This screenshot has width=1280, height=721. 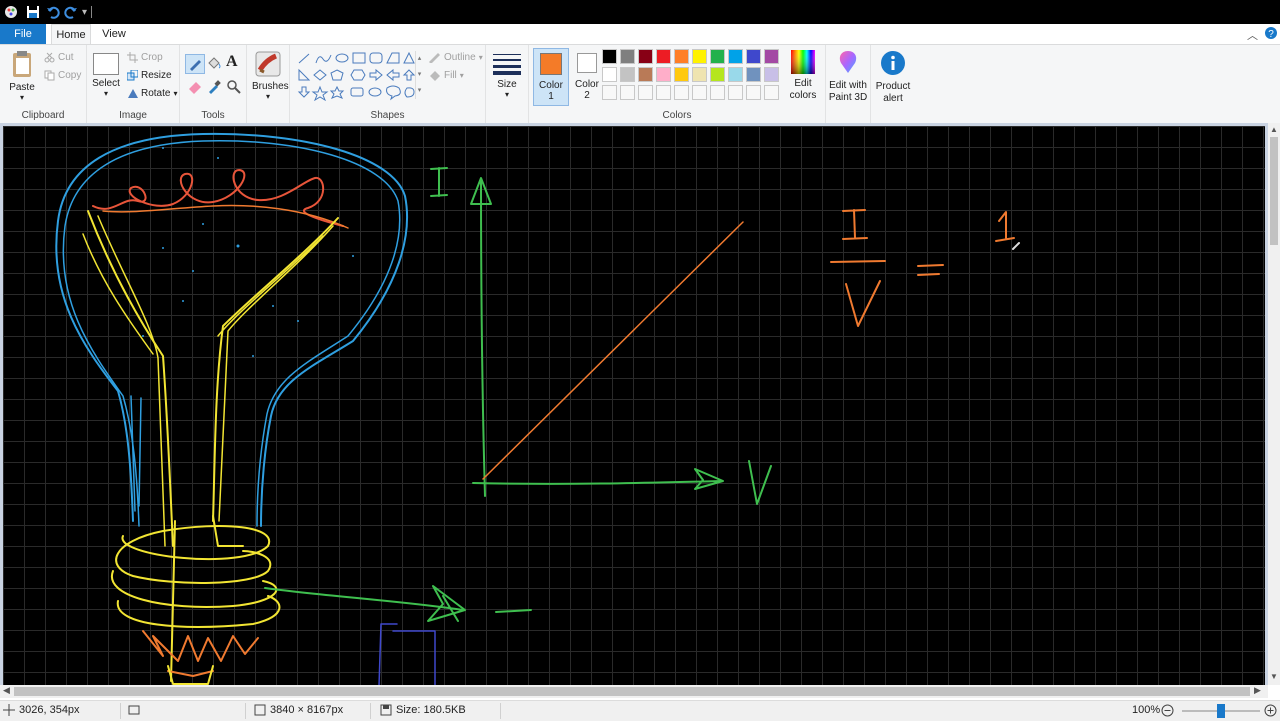 I want to click on rotate-label: Rotate, so click(x=156, y=93).